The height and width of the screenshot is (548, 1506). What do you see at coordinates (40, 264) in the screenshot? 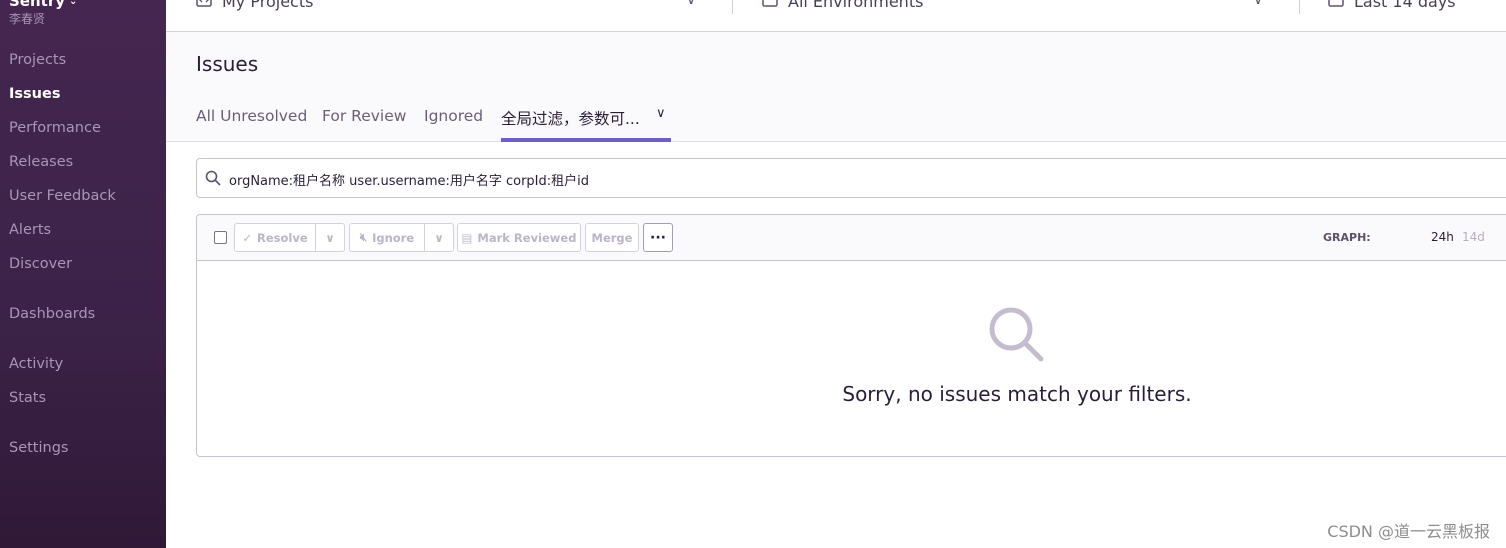
I see `sidebar-item-discover: Discover` at bounding box center [40, 264].